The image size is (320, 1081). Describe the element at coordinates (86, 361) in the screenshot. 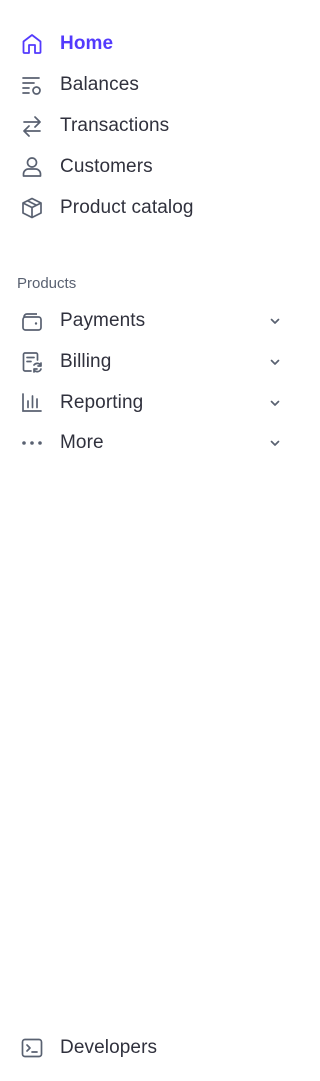

I see `sidebar-item-label: Billing` at that location.